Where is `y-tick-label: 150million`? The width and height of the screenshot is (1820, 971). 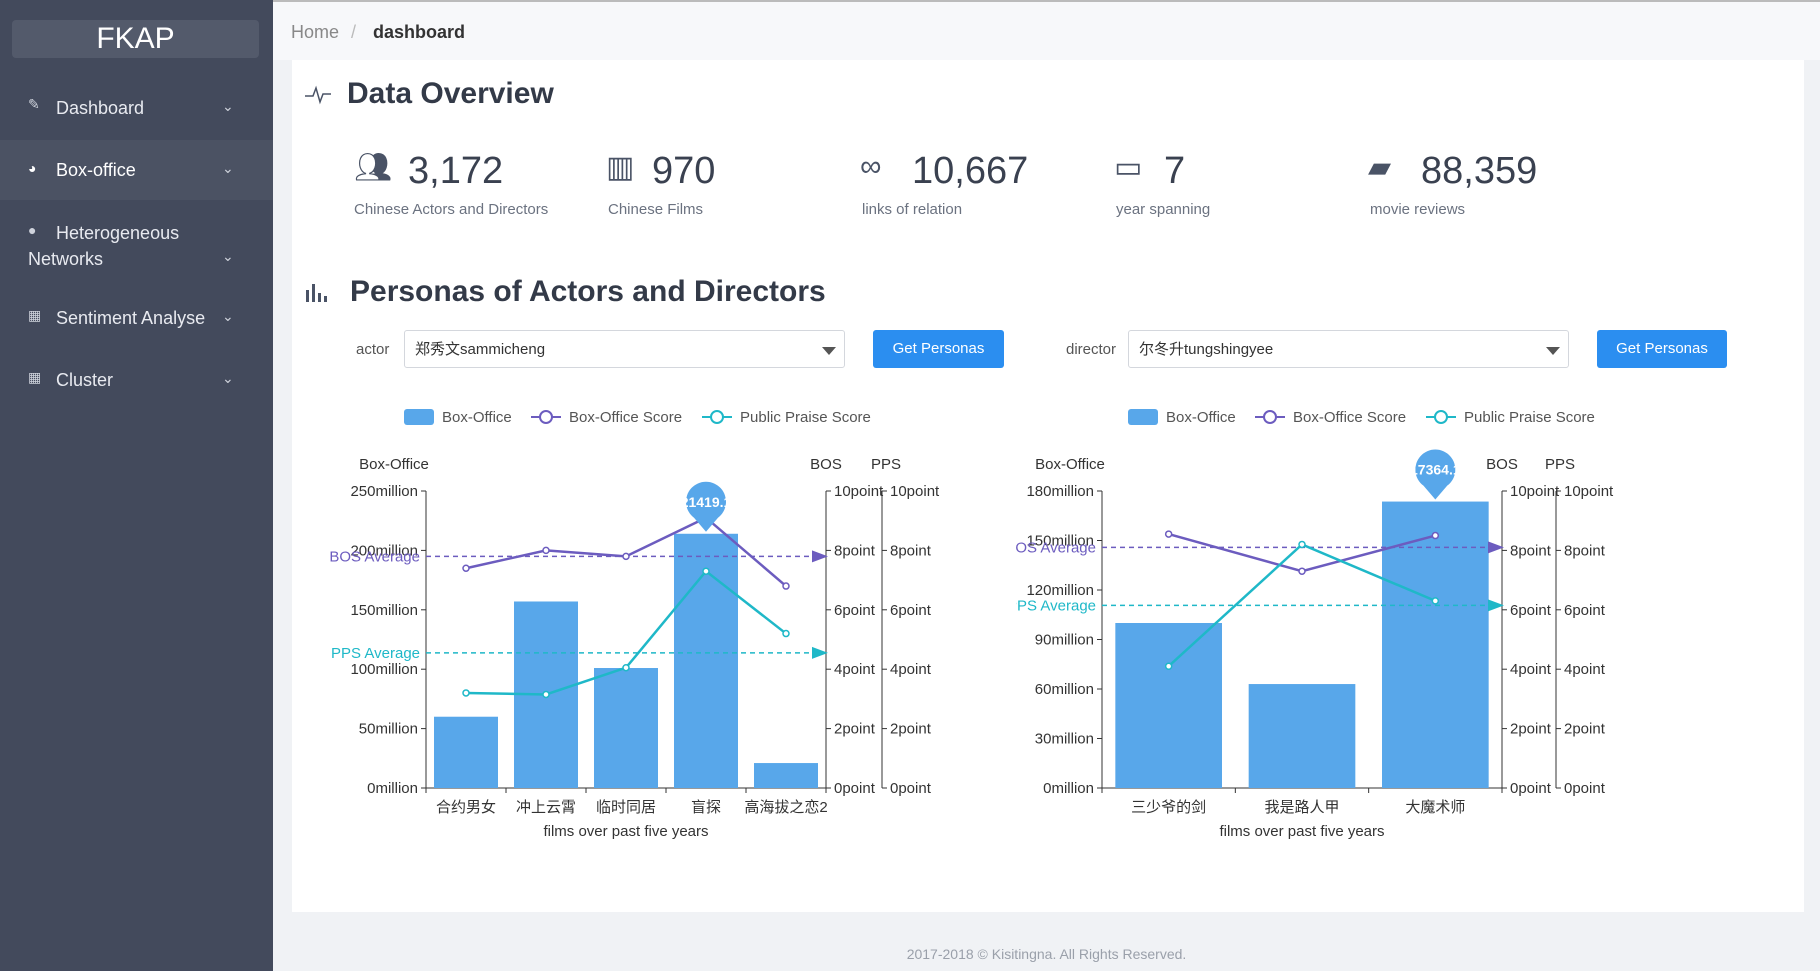 y-tick-label: 150million is located at coordinates (384, 610).